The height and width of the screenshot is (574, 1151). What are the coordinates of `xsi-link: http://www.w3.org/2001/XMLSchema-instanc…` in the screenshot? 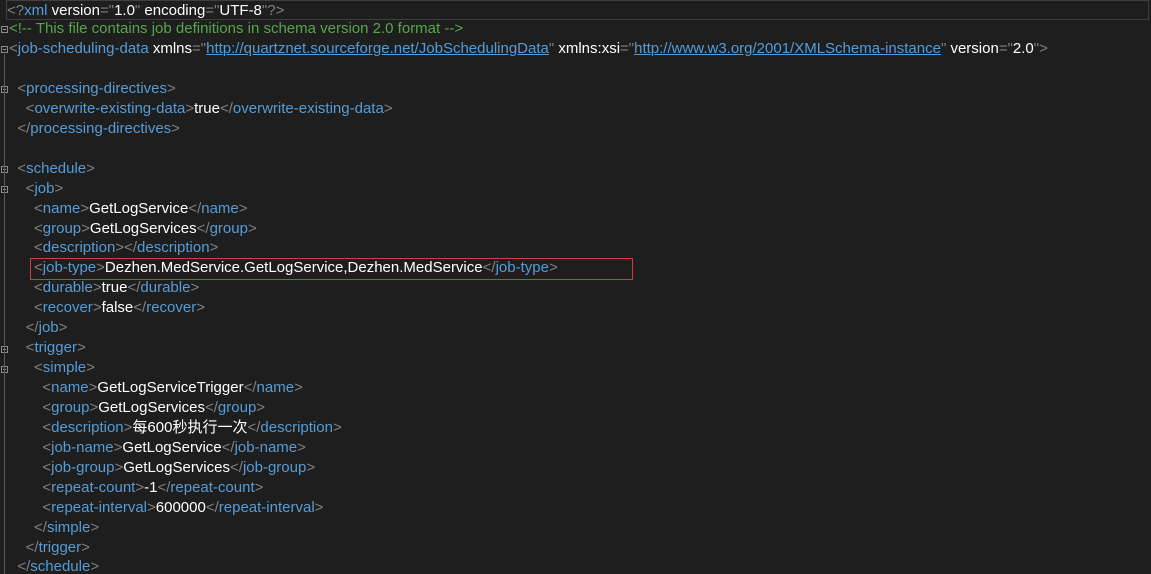 It's located at (787, 48).